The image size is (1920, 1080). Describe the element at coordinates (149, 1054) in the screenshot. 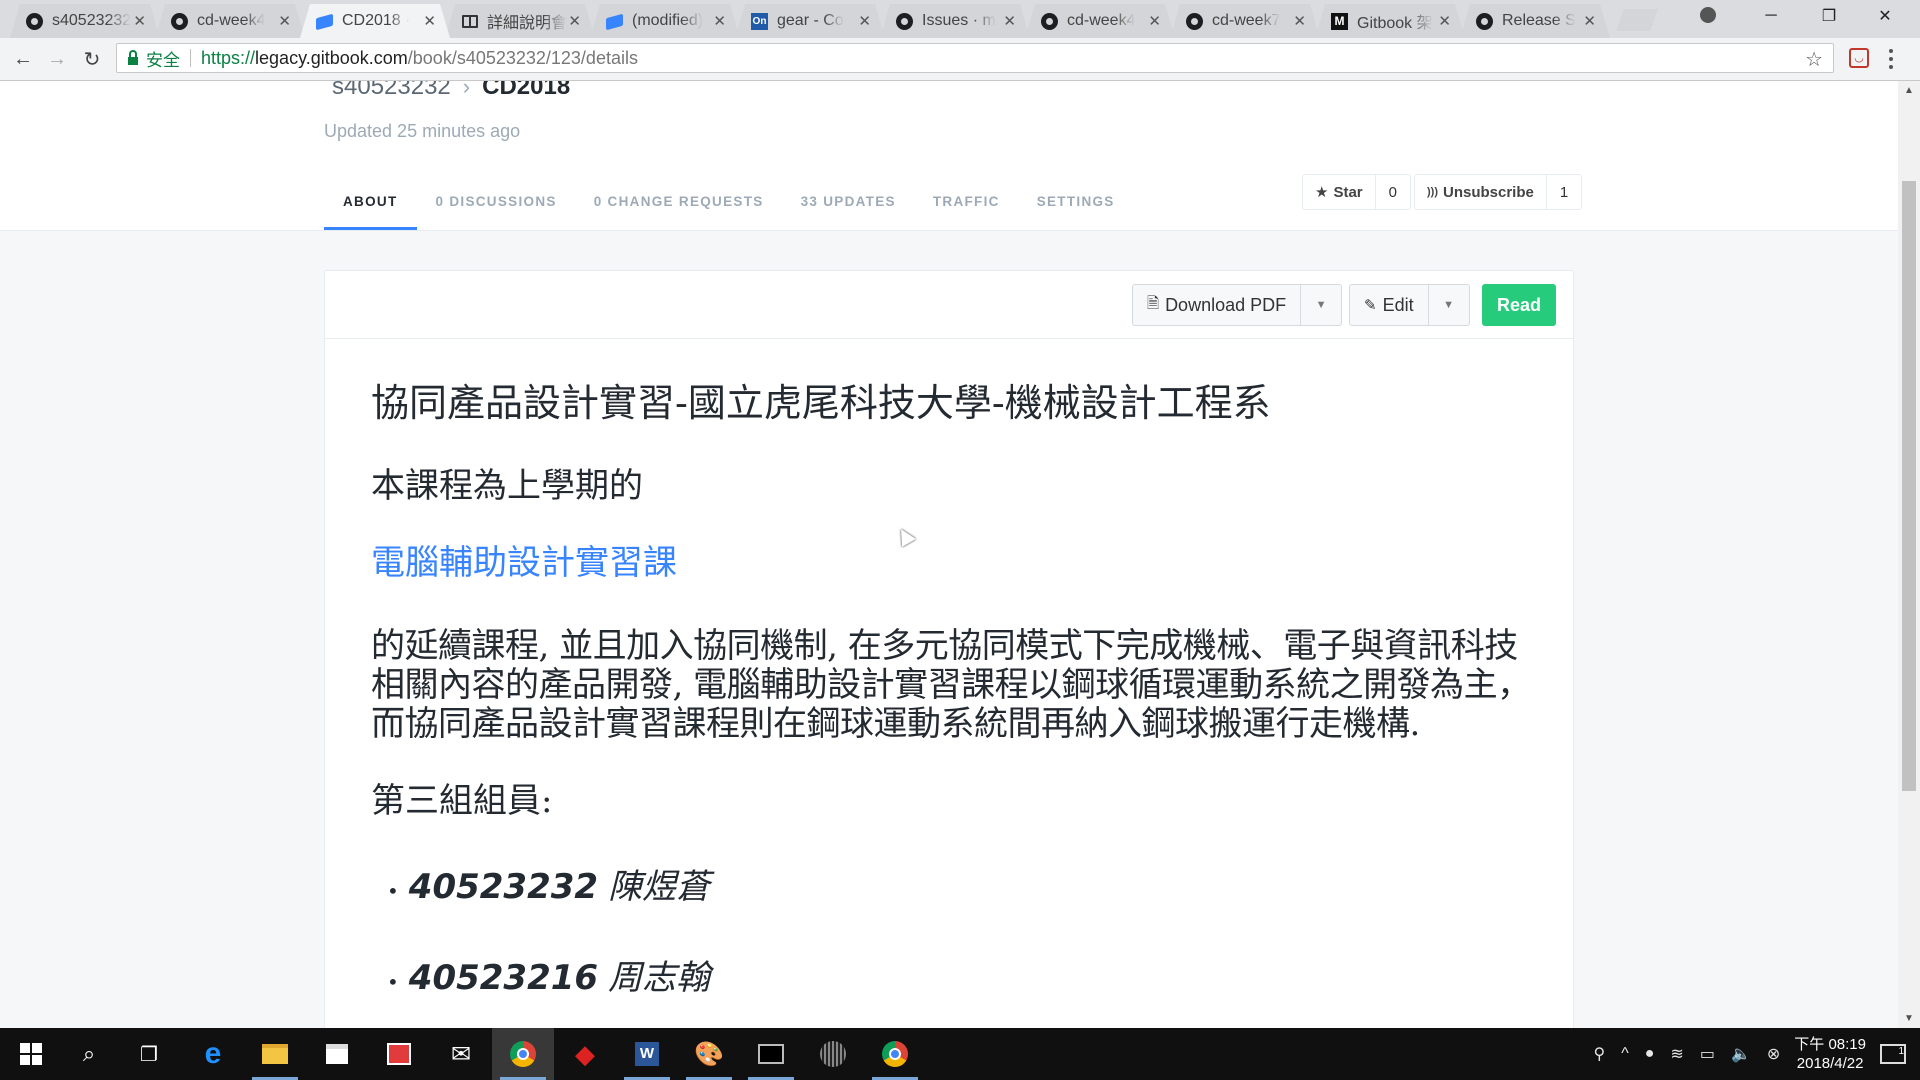

I see `task-view-icon: ❐` at that location.